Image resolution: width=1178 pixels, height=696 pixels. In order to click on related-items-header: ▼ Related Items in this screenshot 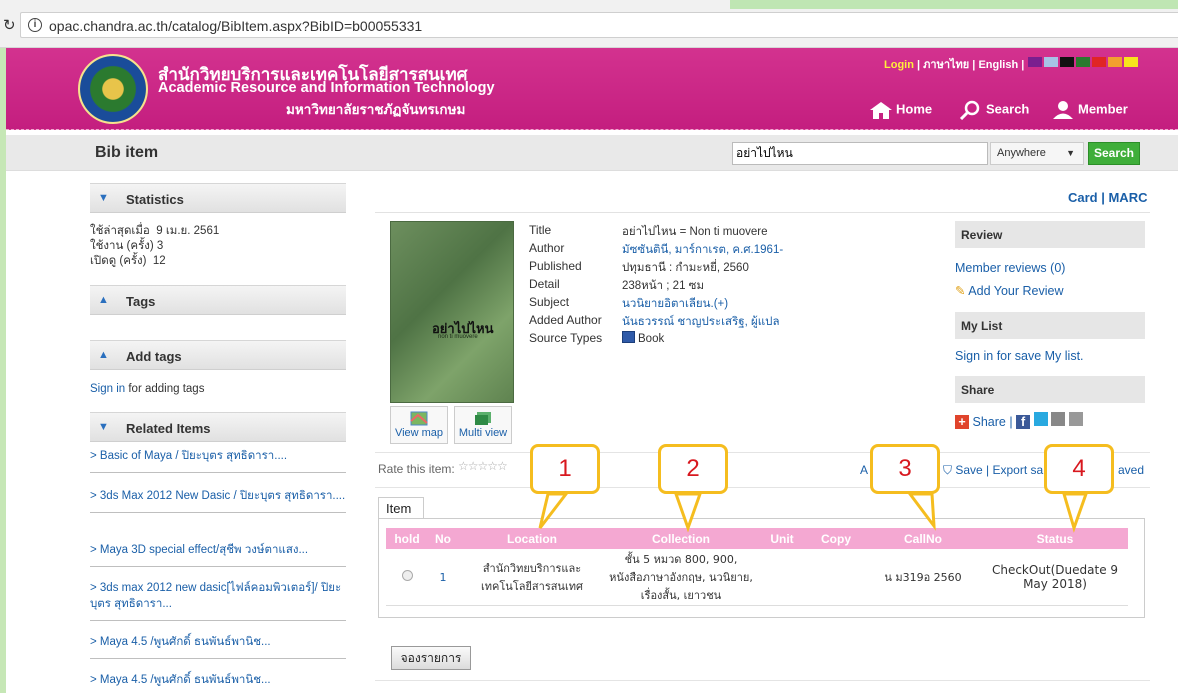, I will do `click(218, 427)`.